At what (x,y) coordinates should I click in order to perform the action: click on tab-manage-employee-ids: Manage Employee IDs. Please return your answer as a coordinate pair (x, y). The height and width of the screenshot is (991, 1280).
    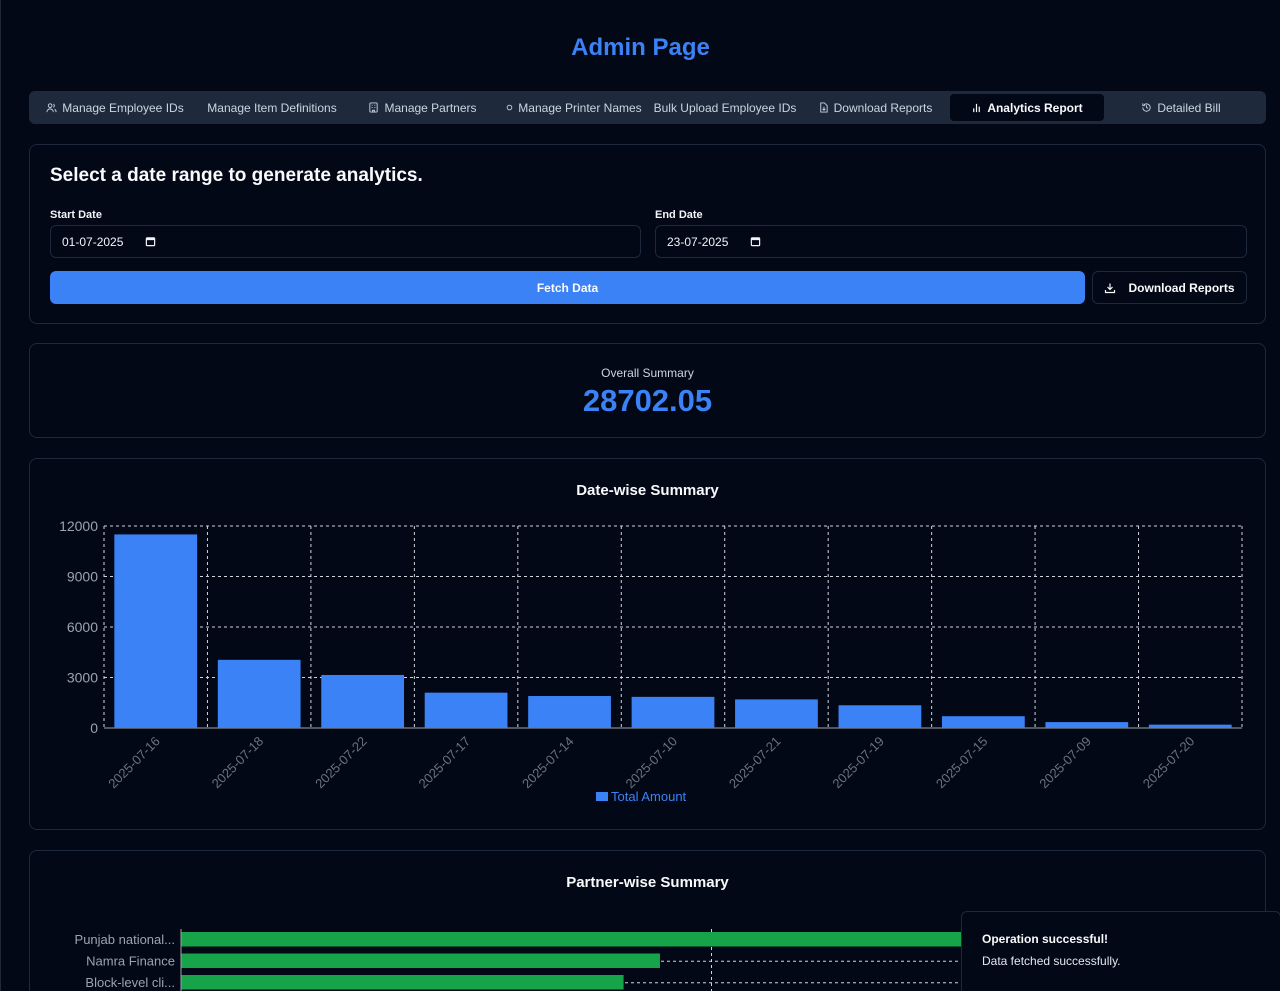
    Looking at the image, I should click on (115, 107).